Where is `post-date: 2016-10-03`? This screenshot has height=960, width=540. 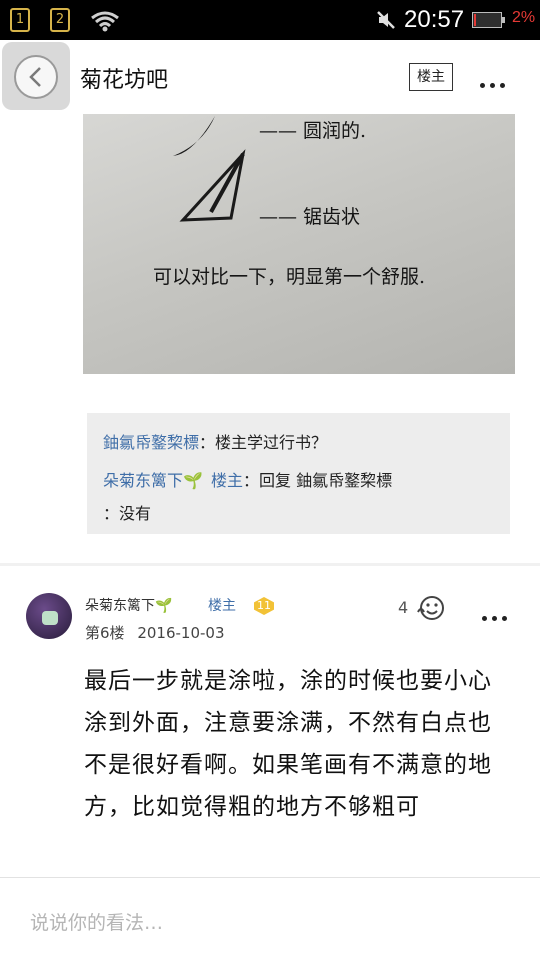
post-date: 2016-10-03 is located at coordinates (181, 633).